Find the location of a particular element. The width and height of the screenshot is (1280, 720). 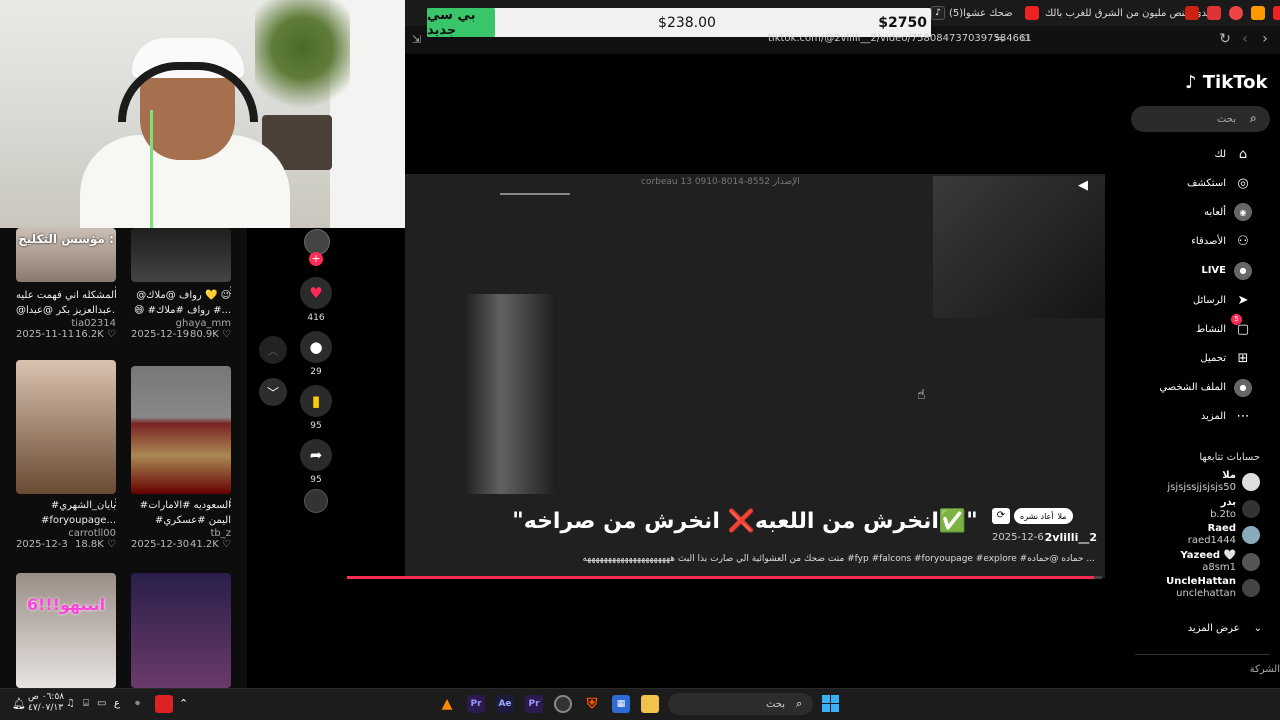

bookmark-button: ▮ is located at coordinates (316, 401).